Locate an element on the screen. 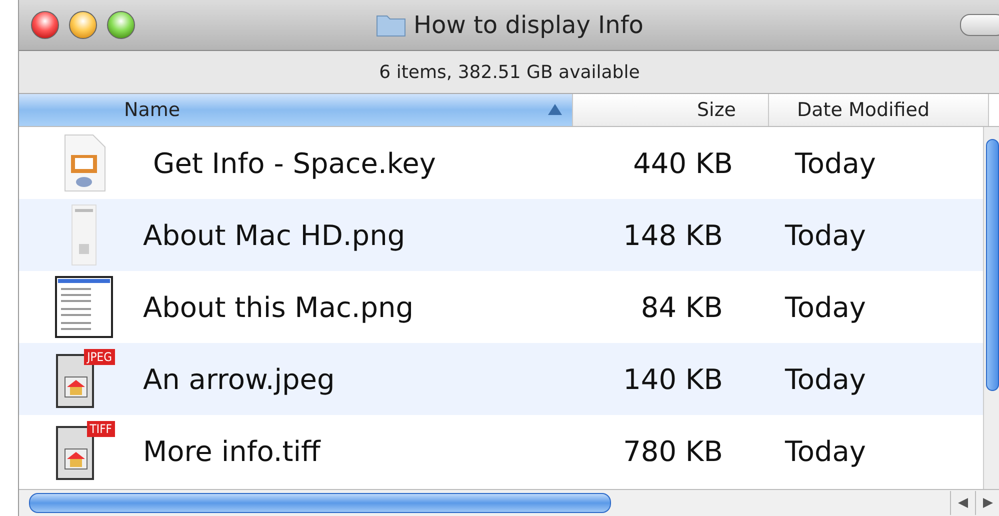 This screenshot has width=999, height=516. window-title: How to display Info is located at coordinates (529, 25).